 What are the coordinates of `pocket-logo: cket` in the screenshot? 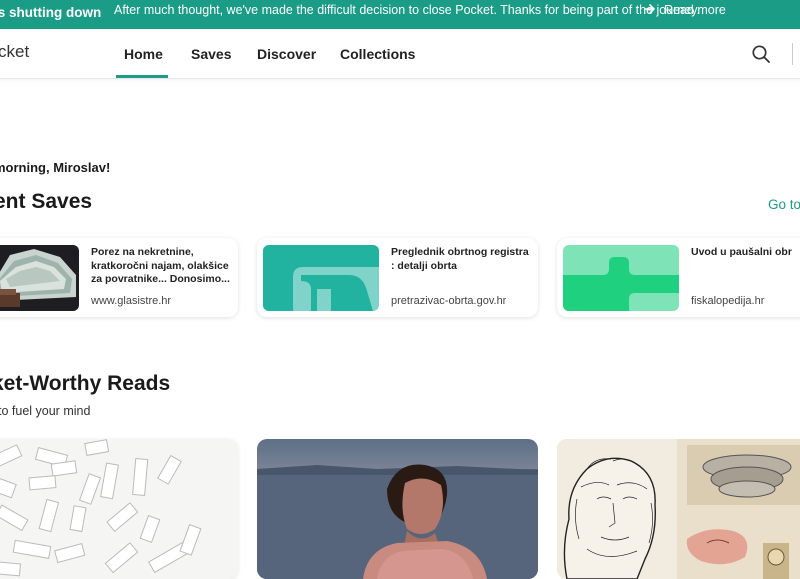 It's located at (14, 52).